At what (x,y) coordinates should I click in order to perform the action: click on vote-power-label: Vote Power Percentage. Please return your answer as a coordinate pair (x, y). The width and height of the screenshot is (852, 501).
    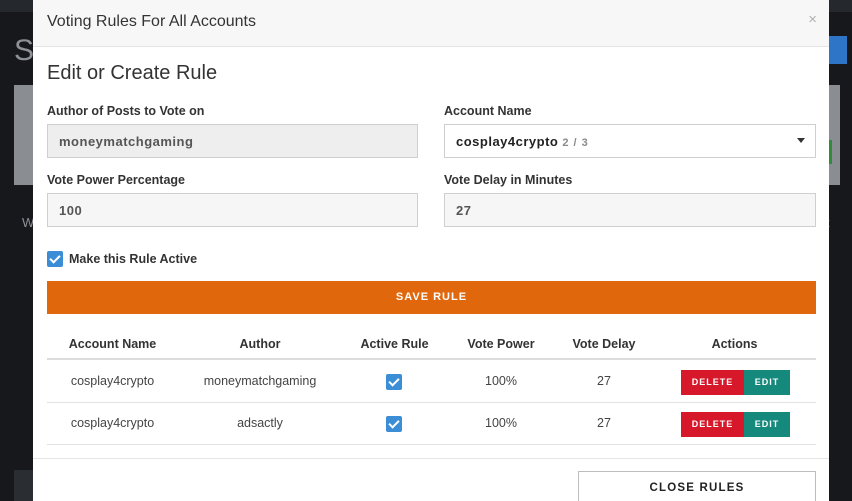
    Looking at the image, I should click on (116, 180).